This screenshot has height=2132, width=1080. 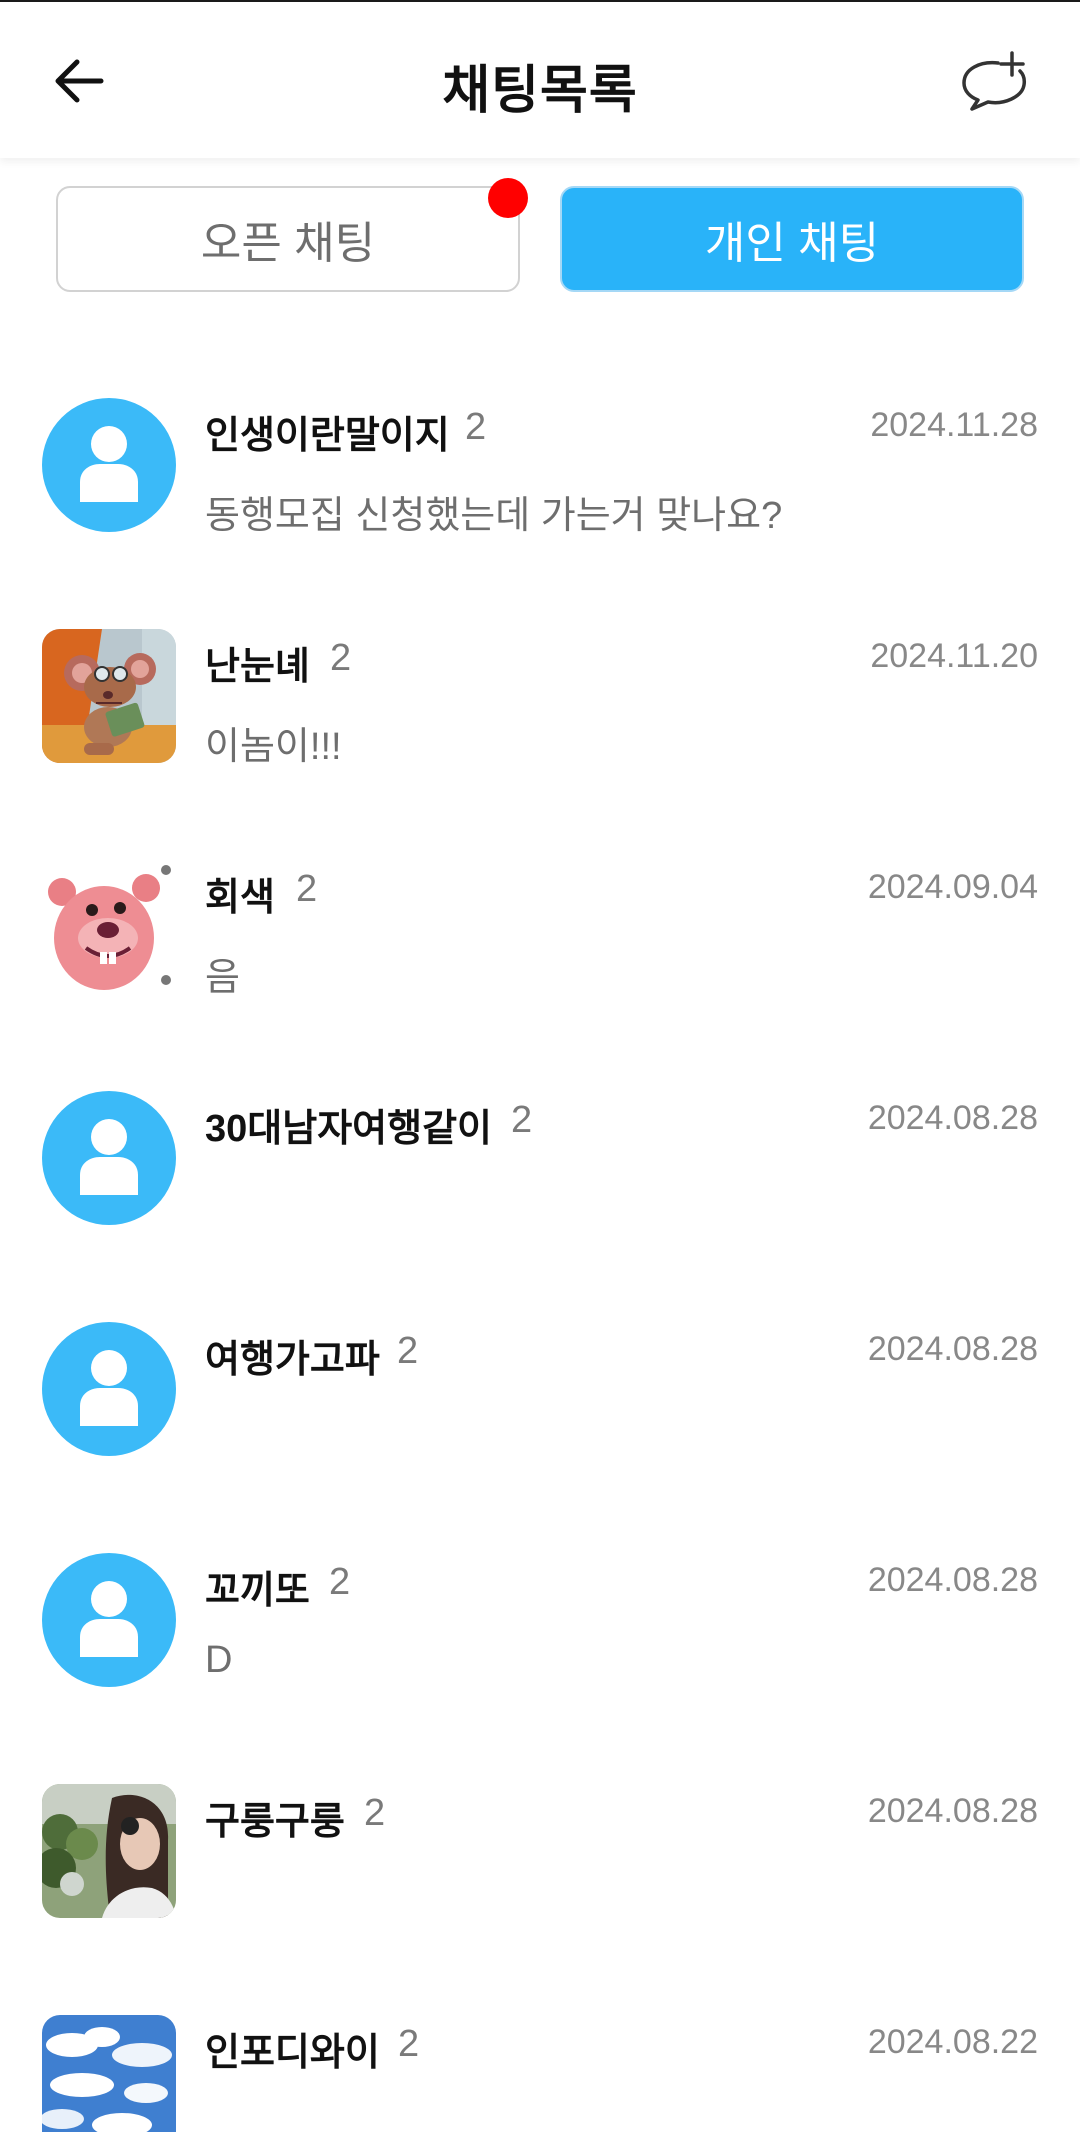 I want to click on last-message: 동행모집 신청했는데 가는거 맞나요?, so click(x=494, y=516).